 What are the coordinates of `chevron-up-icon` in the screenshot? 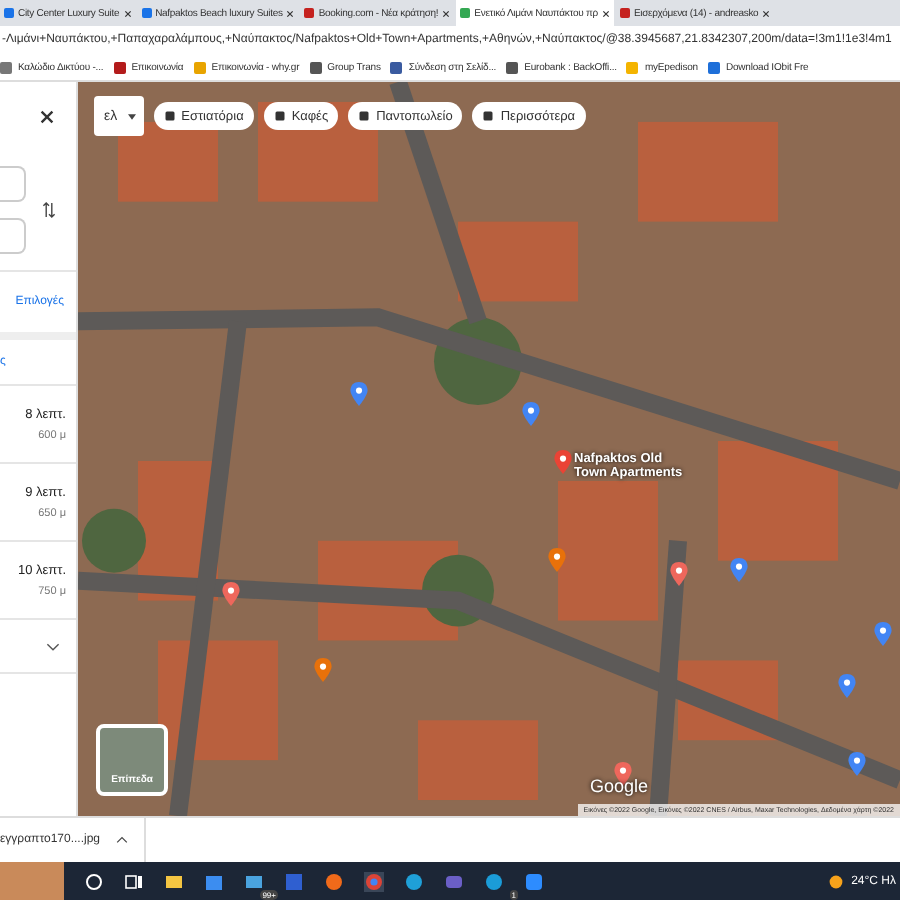 It's located at (122, 840).